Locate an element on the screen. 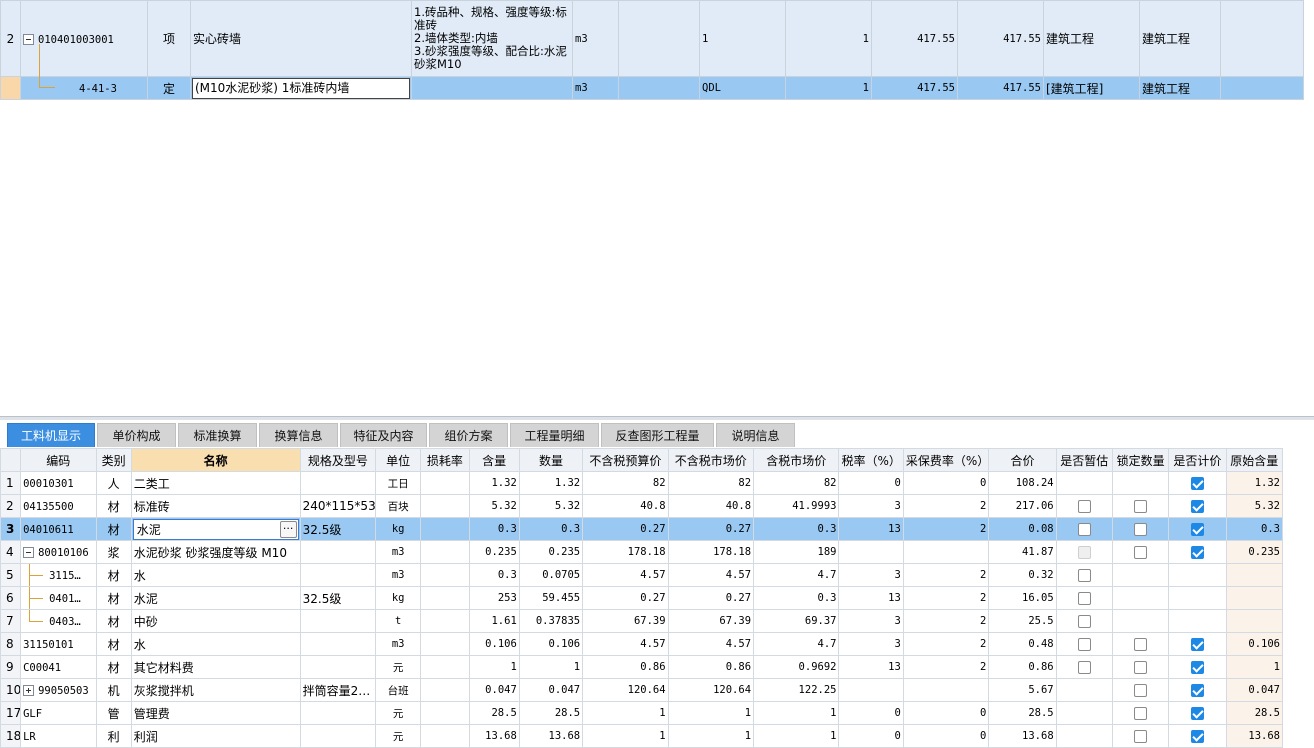  p3-cell: 41.9993 is located at coordinates (796, 506).